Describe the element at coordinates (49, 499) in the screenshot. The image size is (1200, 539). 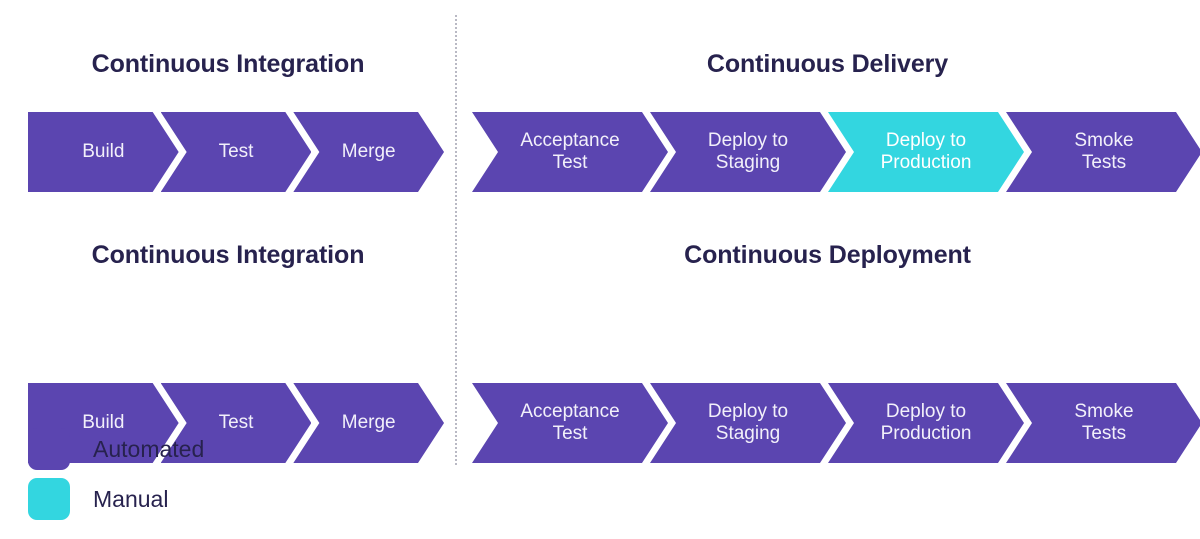
I see `legend-swatch-manual` at that location.